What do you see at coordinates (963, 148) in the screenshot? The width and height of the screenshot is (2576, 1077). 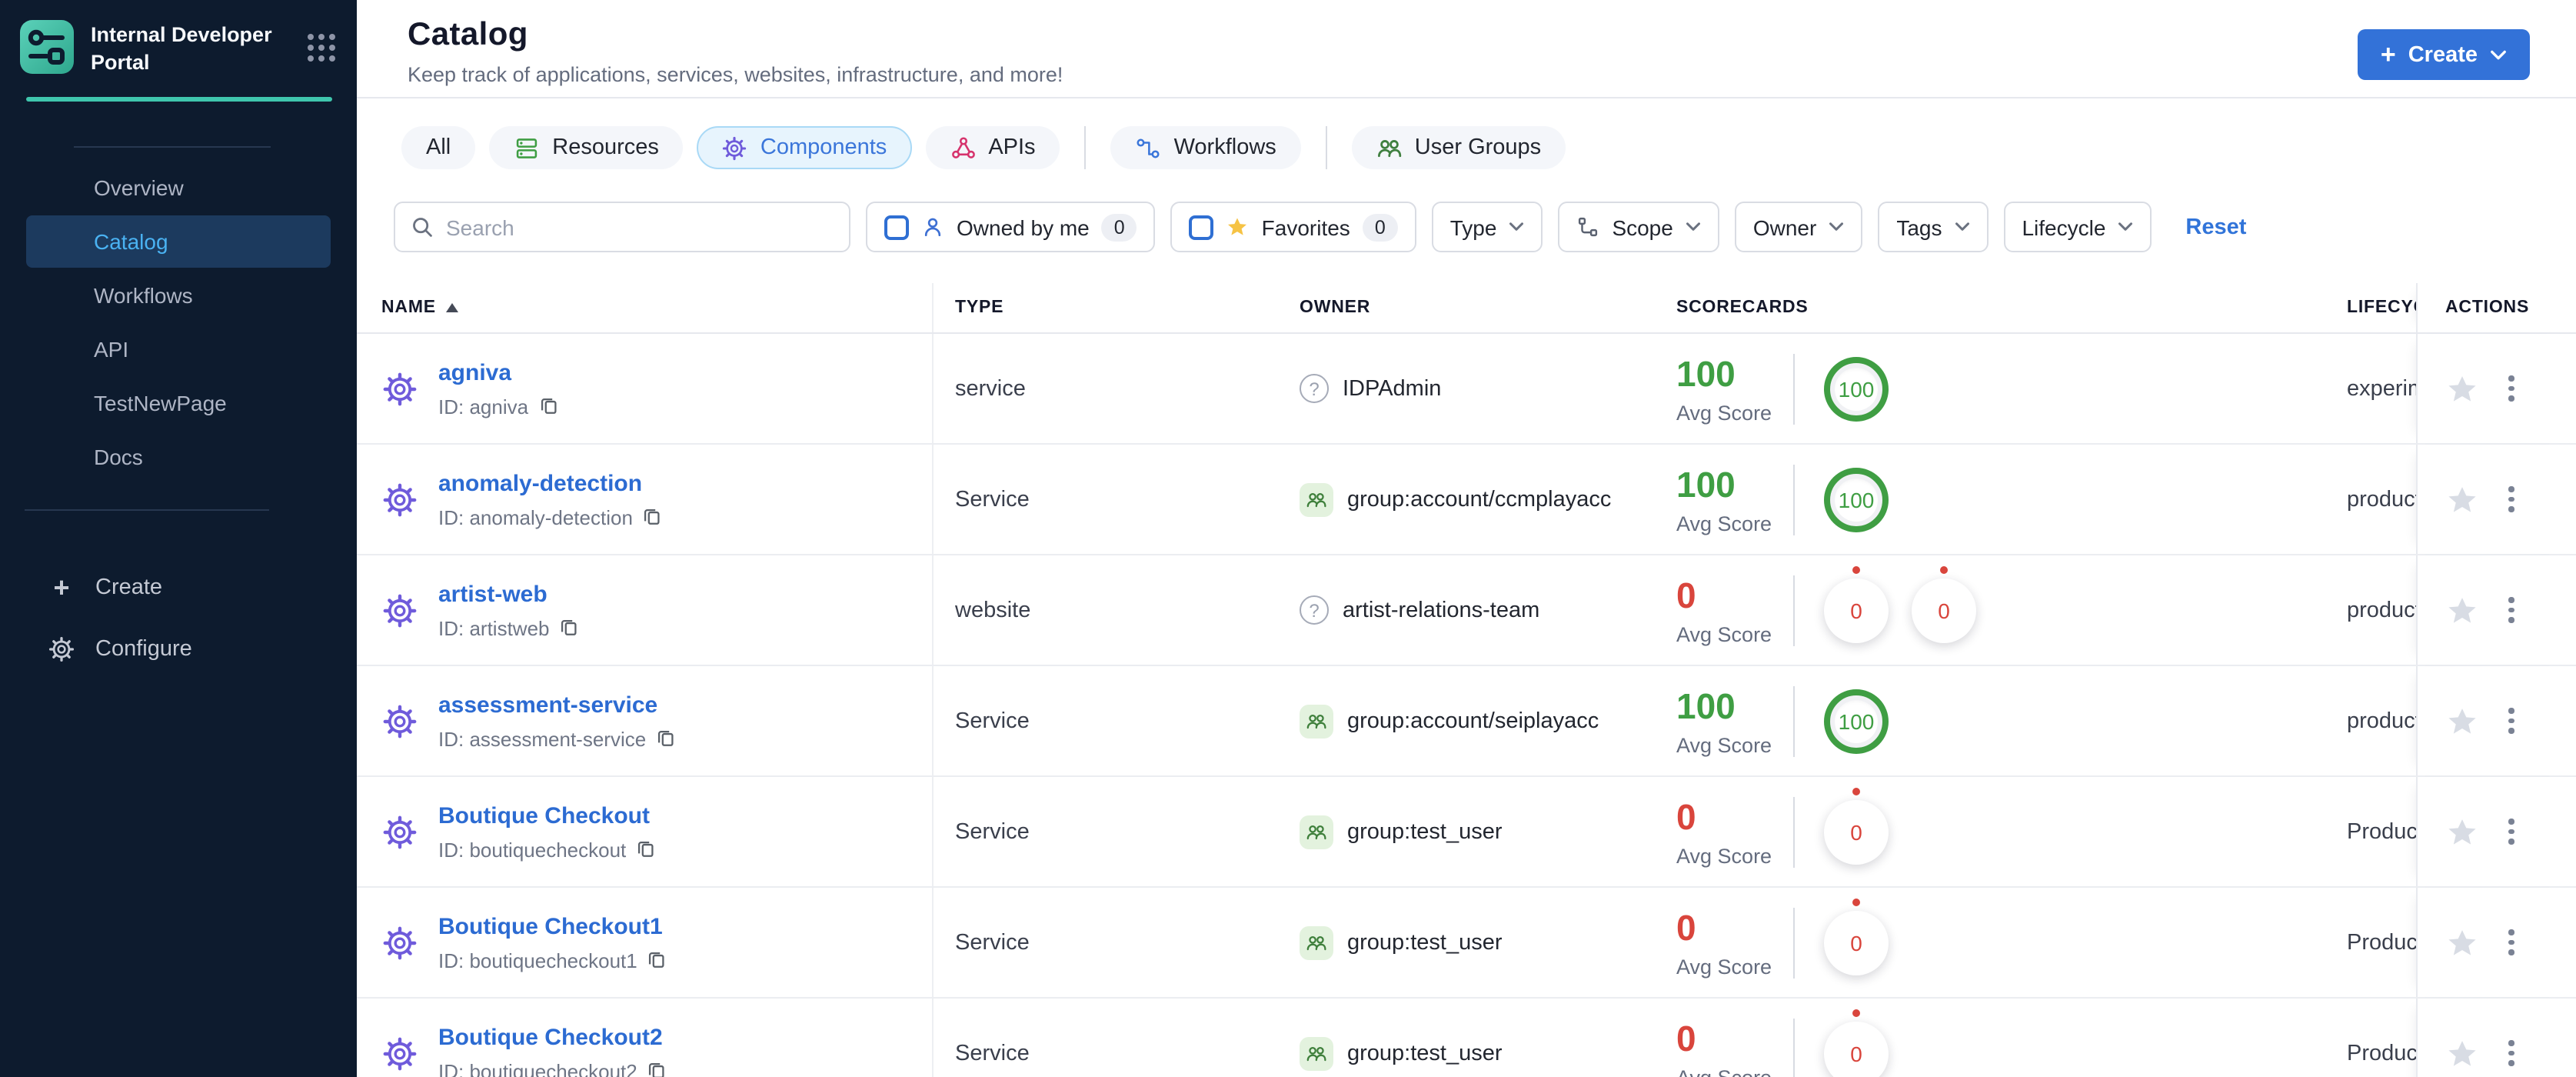 I see `api-icon` at bounding box center [963, 148].